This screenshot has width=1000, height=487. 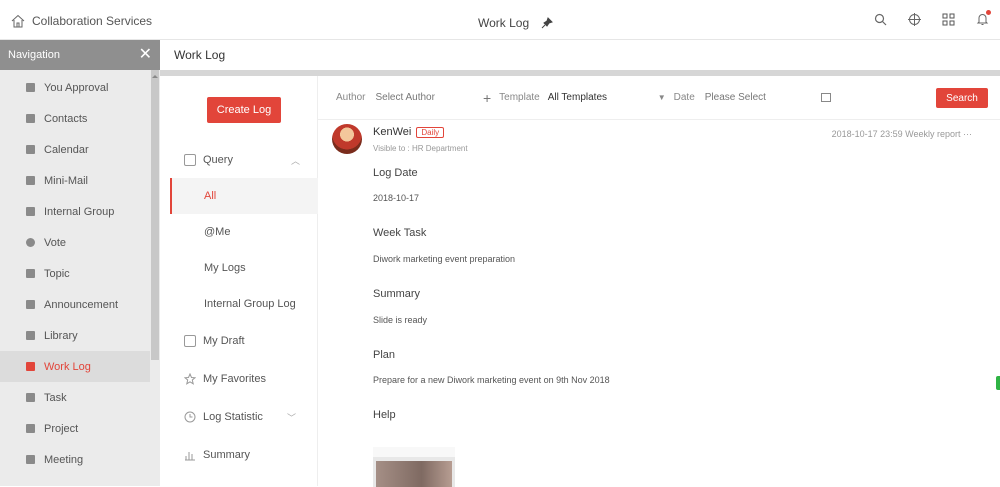 I want to click on home-link: Collaboration Services, so click(x=81, y=21).